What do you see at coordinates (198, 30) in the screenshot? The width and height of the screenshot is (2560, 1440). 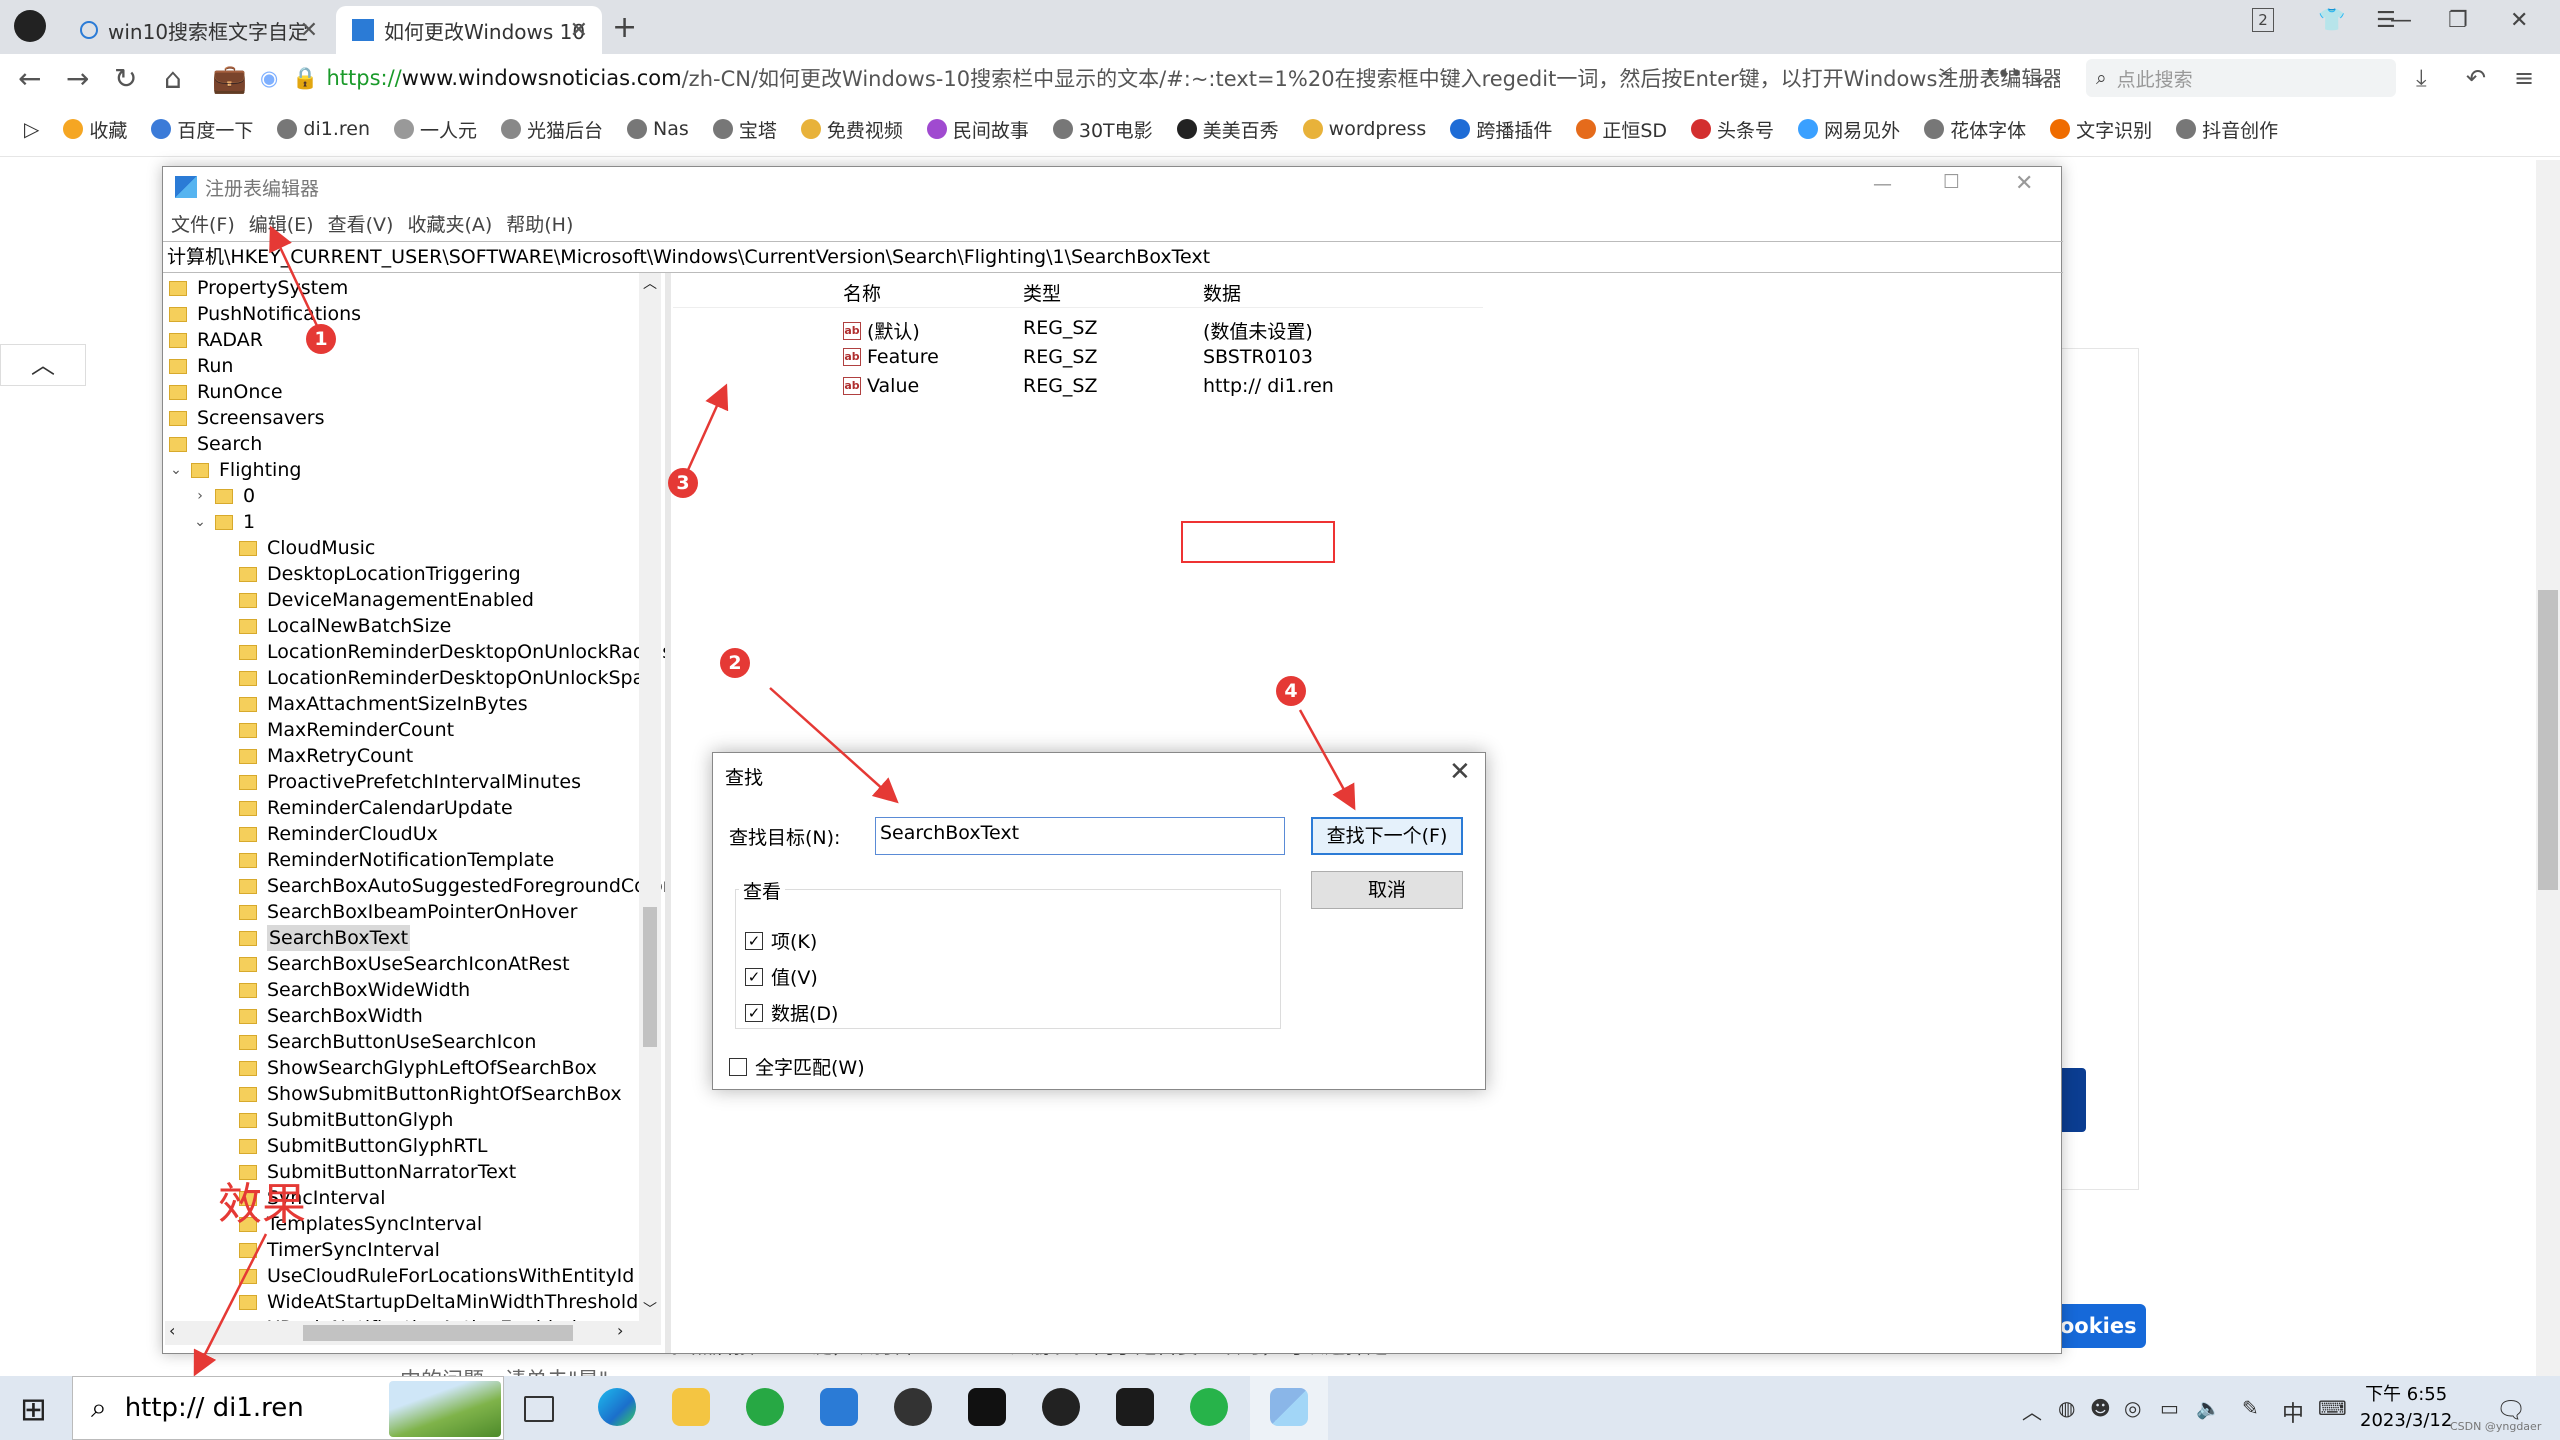 I see `tab-win10-search: win10搜索框文字自定 ✕` at bounding box center [198, 30].